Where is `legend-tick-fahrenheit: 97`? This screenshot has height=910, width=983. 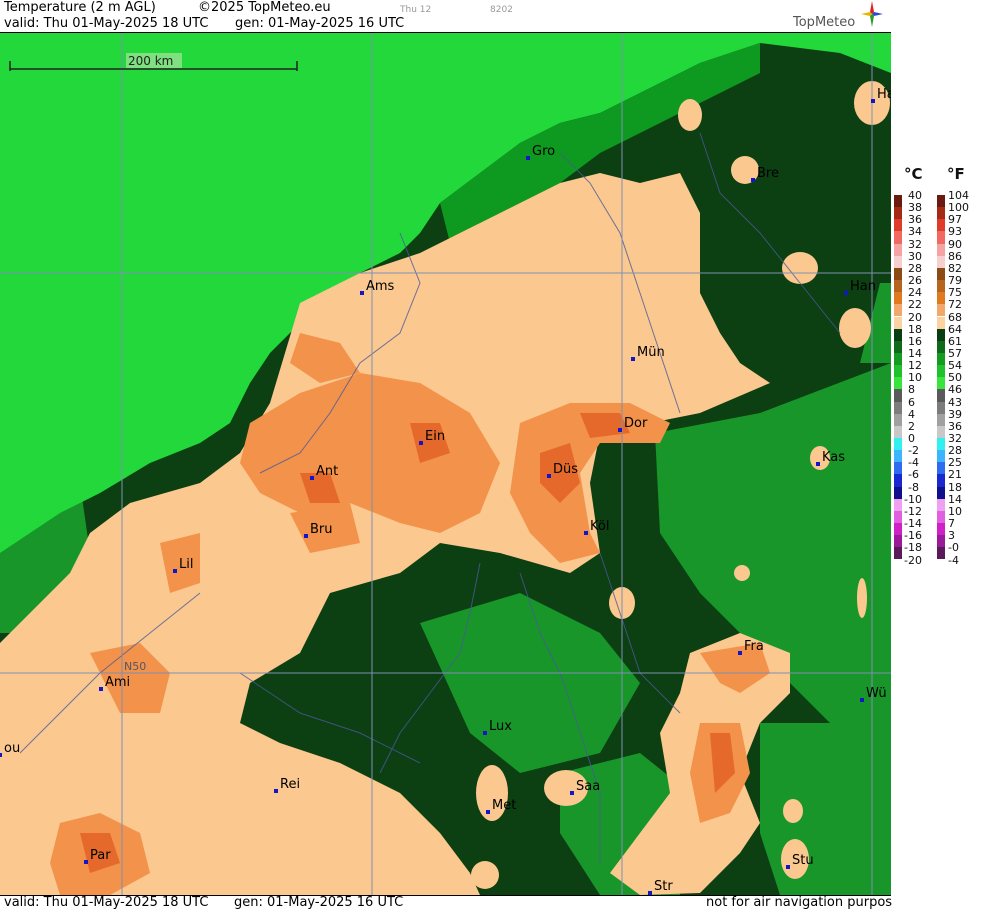 legend-tick-fahrenheit: 97 is located at coordinates (955, 220).